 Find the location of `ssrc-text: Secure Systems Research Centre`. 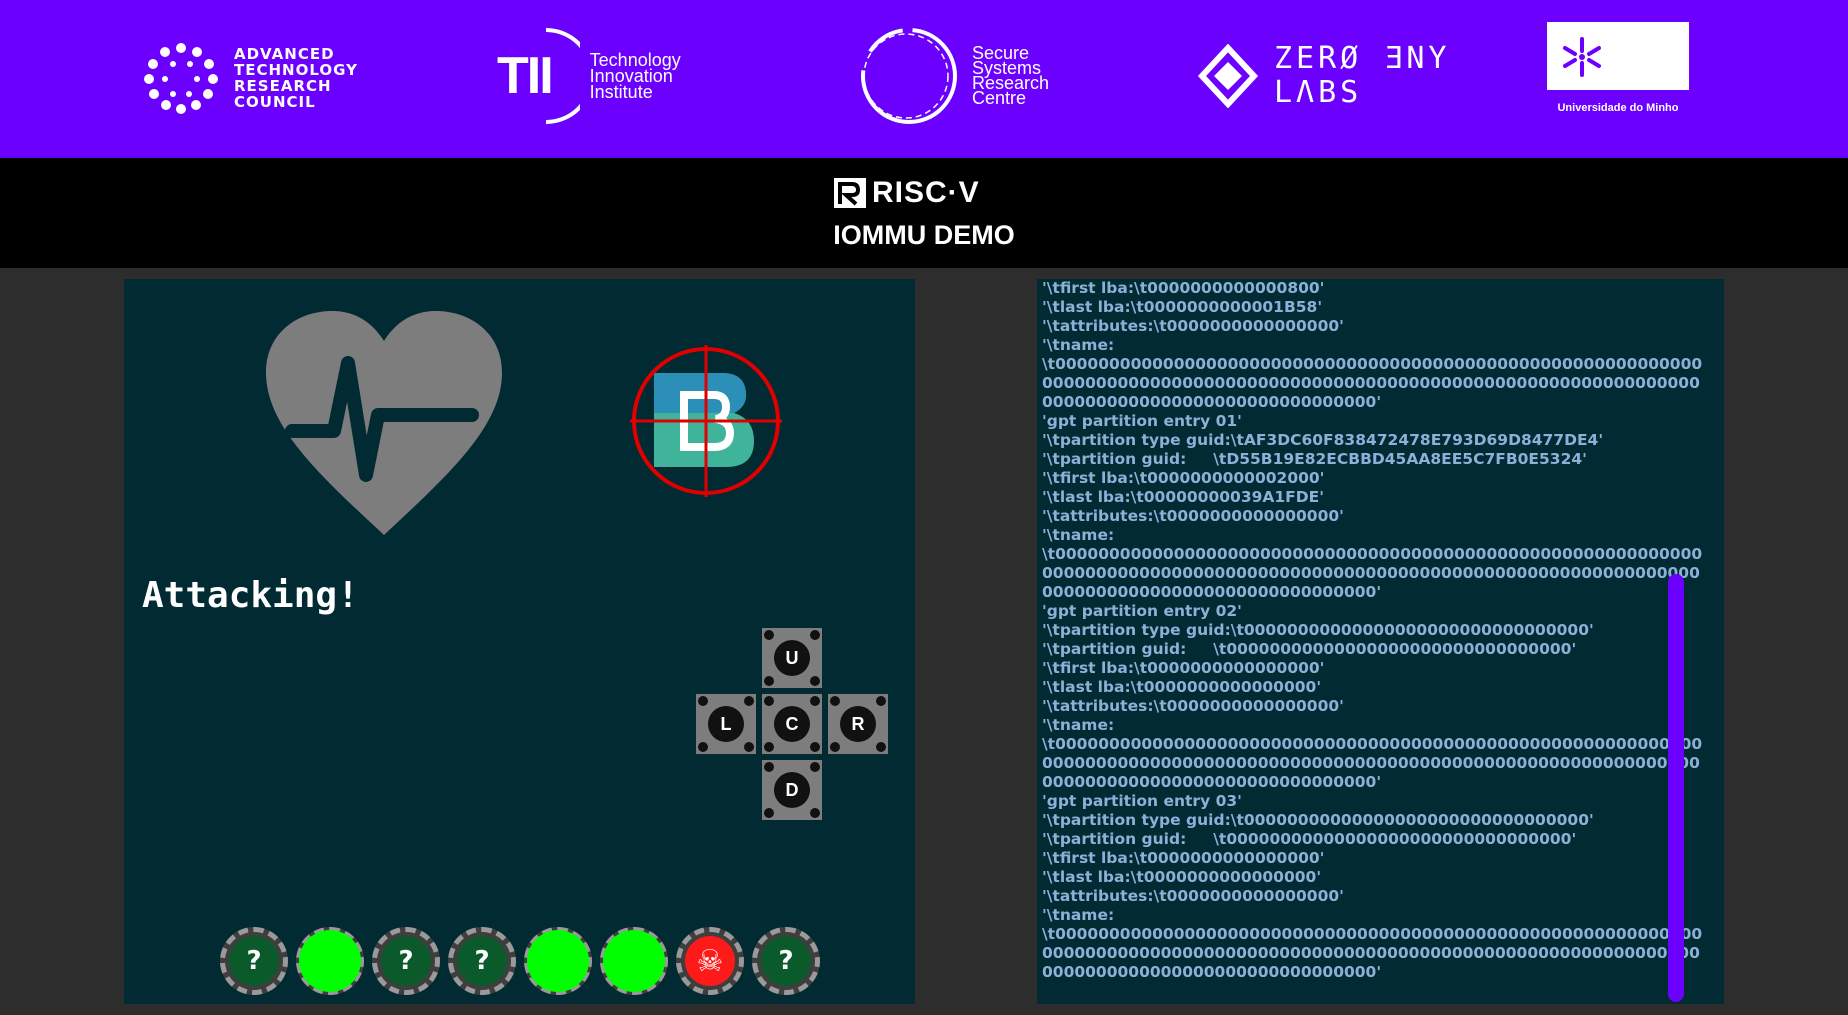

ssrc-text: Secure Systems Research Centre is located at coordinates (1011, 75).